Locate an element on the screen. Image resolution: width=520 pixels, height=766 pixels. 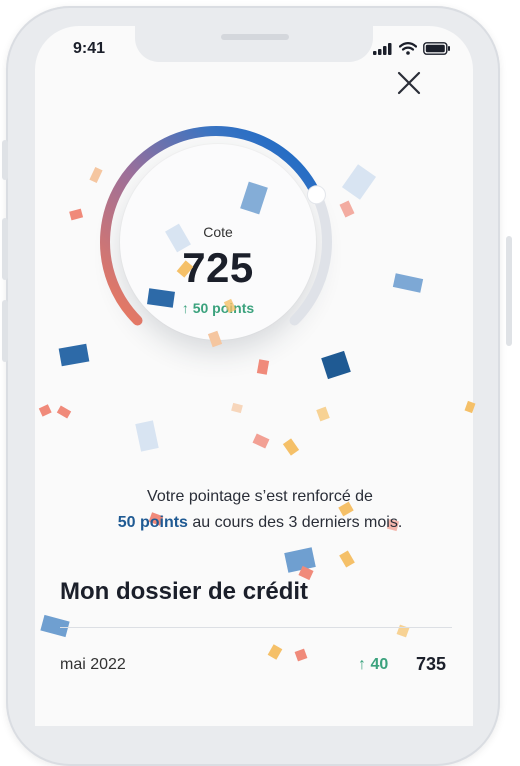
message-line-2: 50 points au cours des 3 derniers mois. is located at coordinates (260, 523).